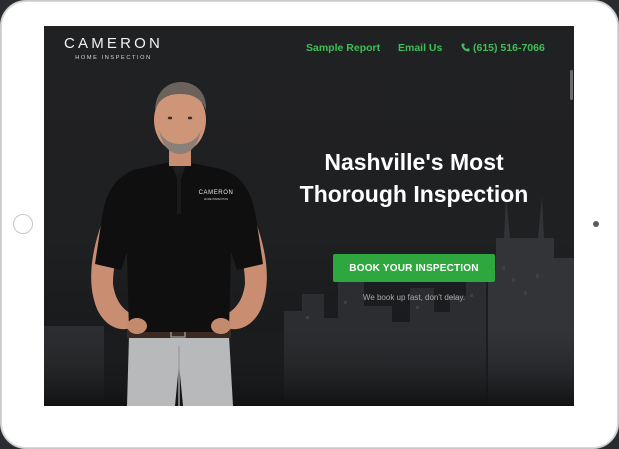 Image resolution: width=619 pixels, height=449 pixels. What do you see at coordinates (113, 43) in the screenshot?
I see `logo-name: CAMERON` at bounding box center [113, 43].